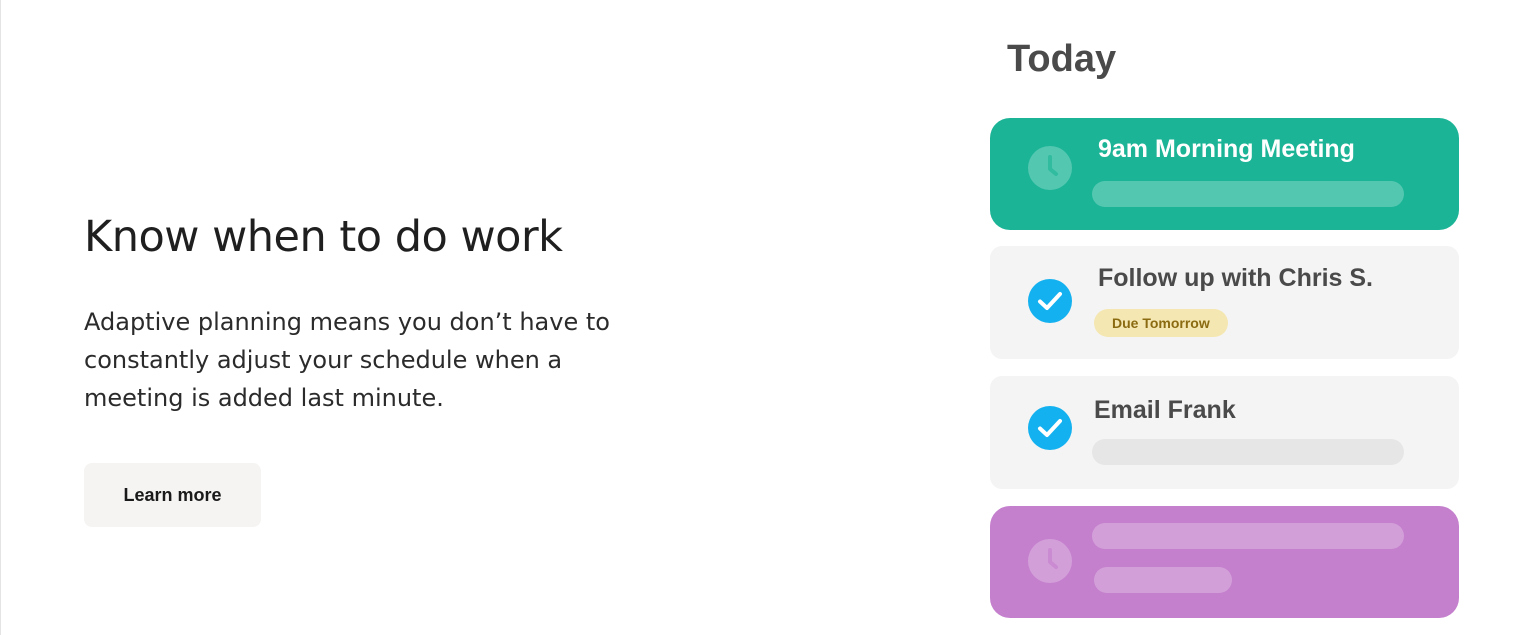  I want to click on meeting-title: 9am Morning Meeting, so click(1226, 149).